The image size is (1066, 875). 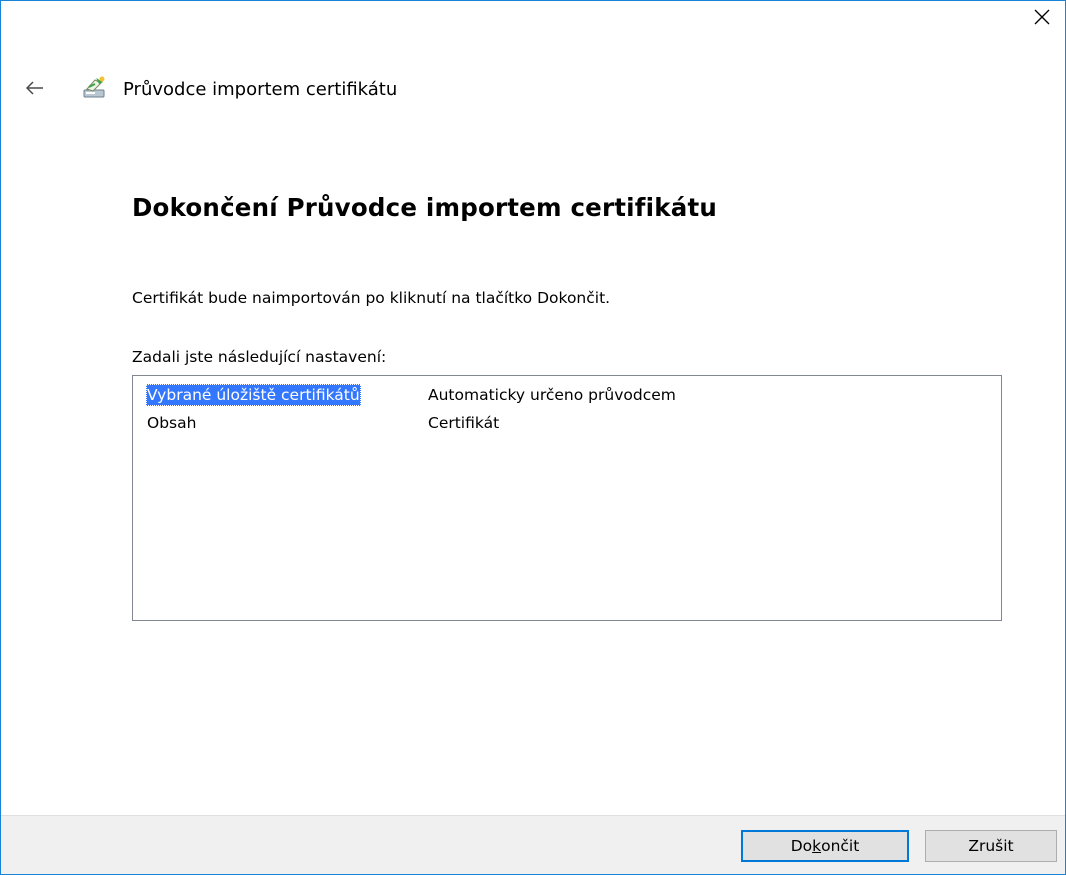 I want to click on close-button, so click(x=1042, y=17).